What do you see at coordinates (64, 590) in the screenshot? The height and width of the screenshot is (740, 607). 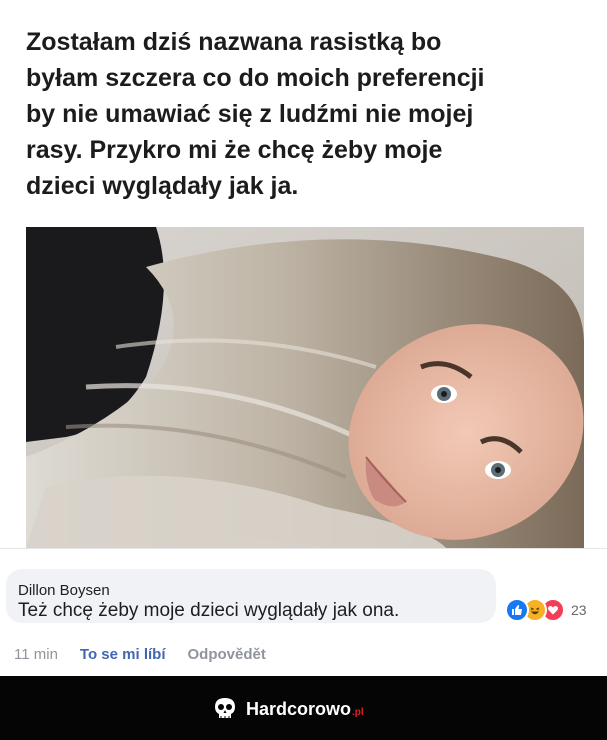 I see `comment-author: Dillon Boysen` at bounding box center [64, 590].